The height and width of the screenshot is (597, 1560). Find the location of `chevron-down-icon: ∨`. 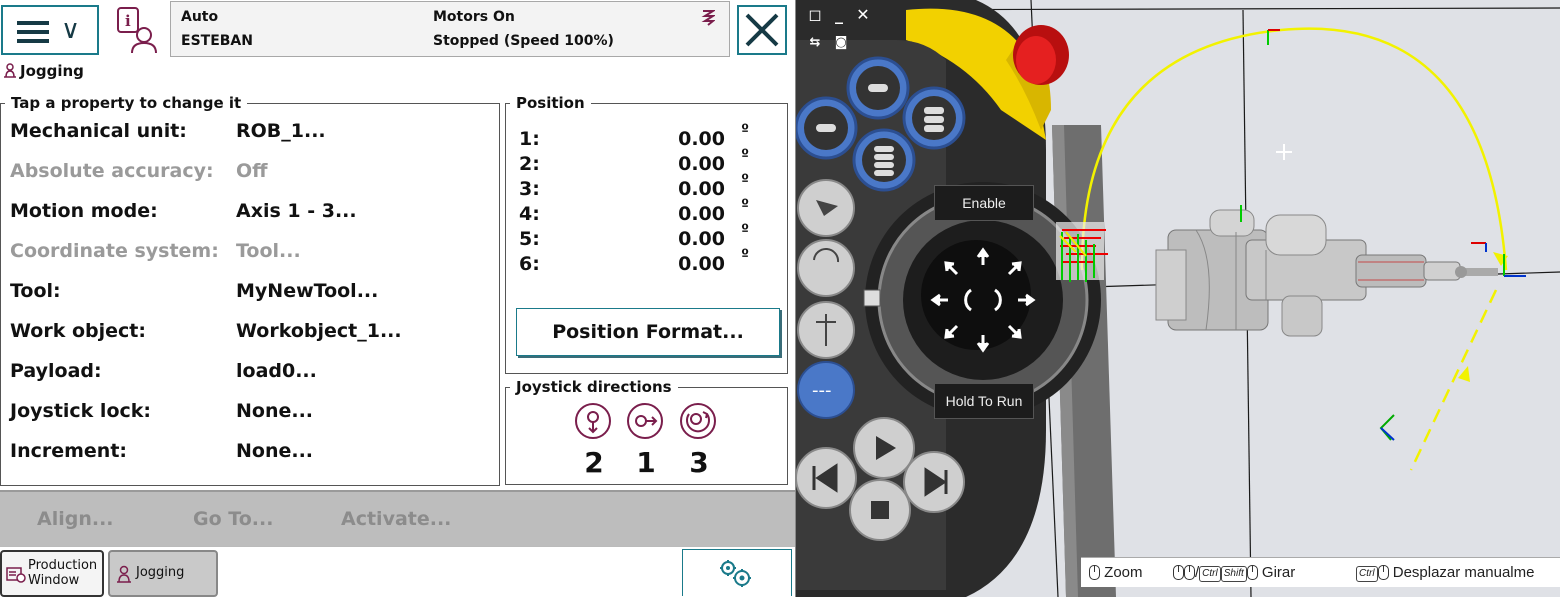

chevron-down-icon: ∨ is located at coordinates (71, 30).